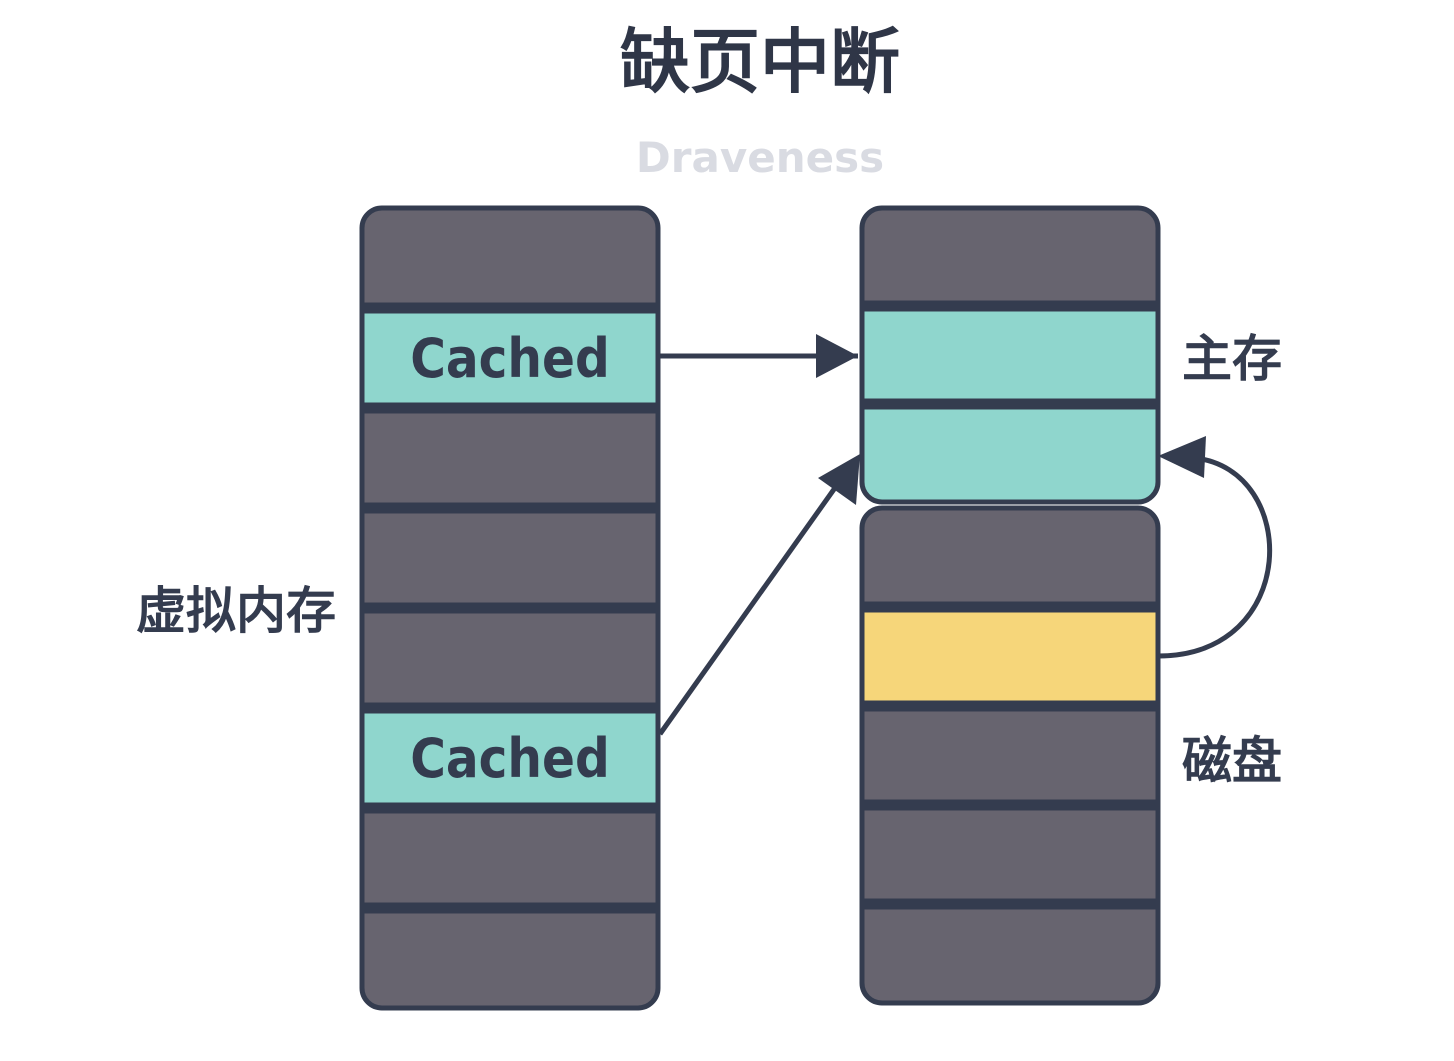 The height and width of the screenshot is (1061, 1454). What do you see at coordinates (510, 658) in the screenshot?
I see `virtual-memory-row-5-empty` at bounding box center [510, 658].